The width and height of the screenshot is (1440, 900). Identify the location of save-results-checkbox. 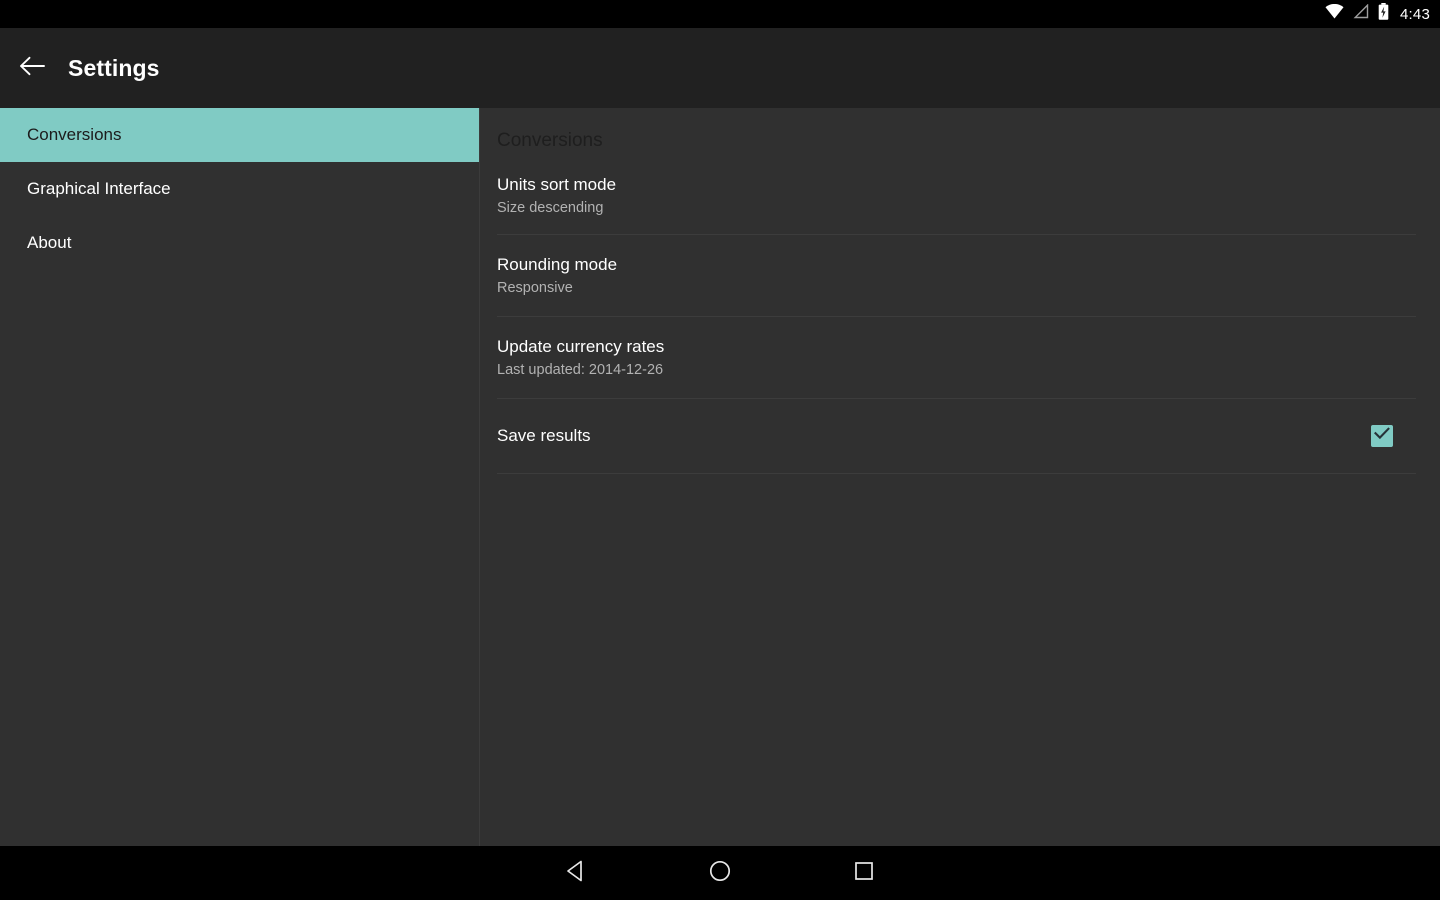
(1382, 436).